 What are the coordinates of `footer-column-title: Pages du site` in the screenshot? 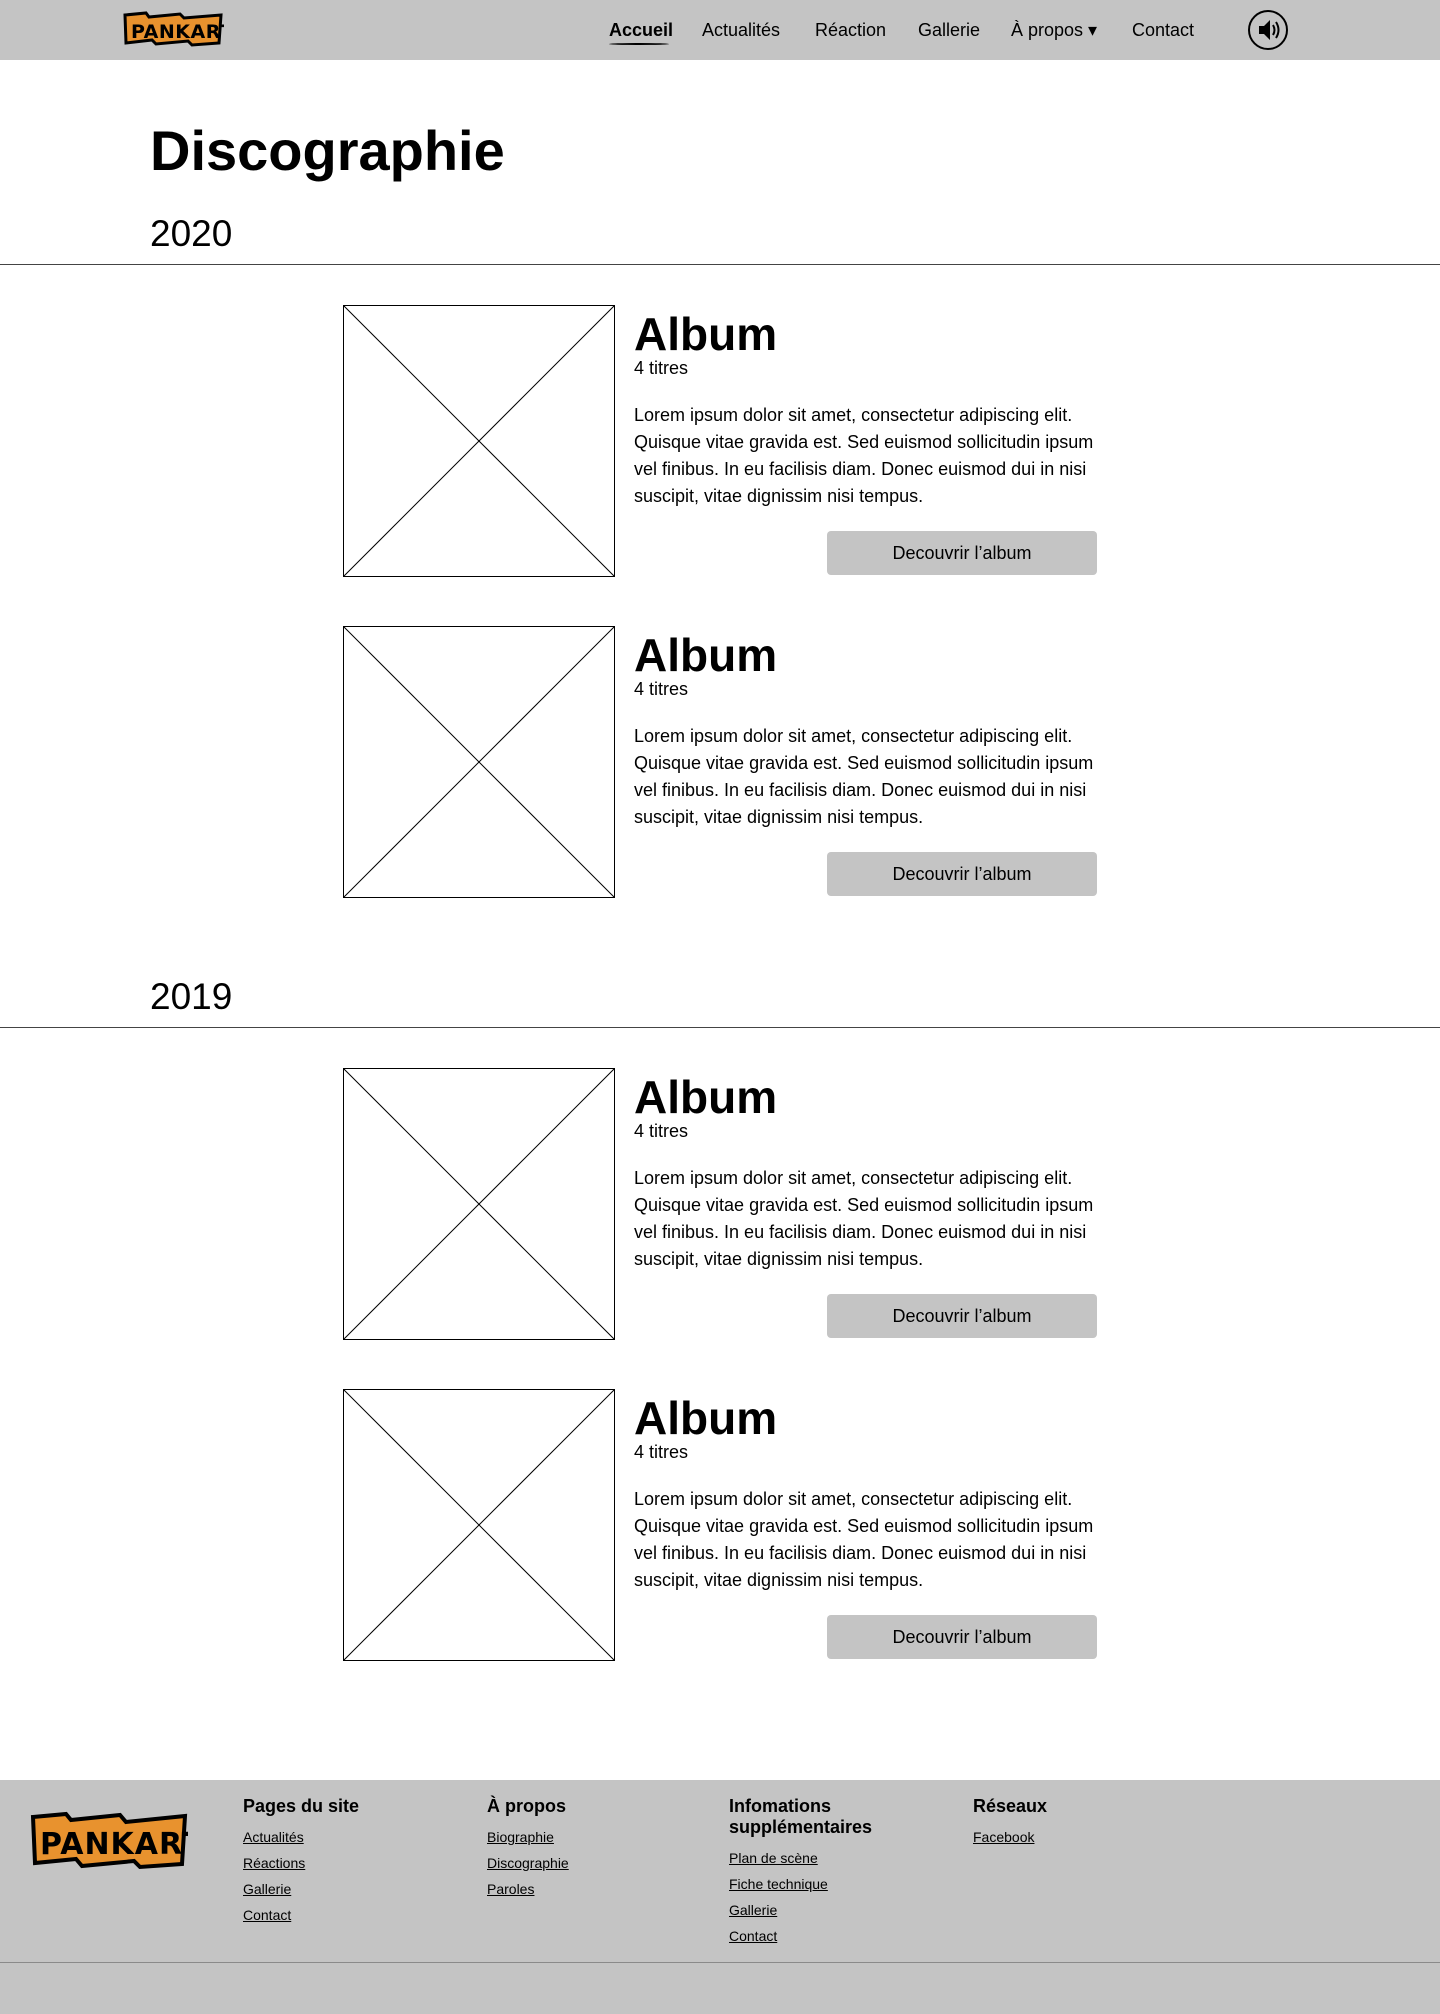 It's located at (301, 1806).